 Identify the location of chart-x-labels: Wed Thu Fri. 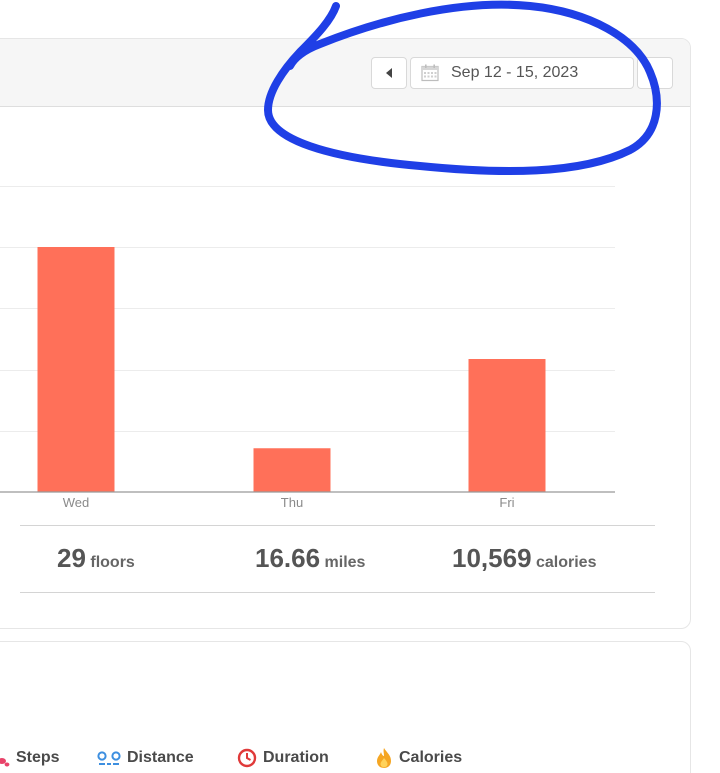
(289, 502).